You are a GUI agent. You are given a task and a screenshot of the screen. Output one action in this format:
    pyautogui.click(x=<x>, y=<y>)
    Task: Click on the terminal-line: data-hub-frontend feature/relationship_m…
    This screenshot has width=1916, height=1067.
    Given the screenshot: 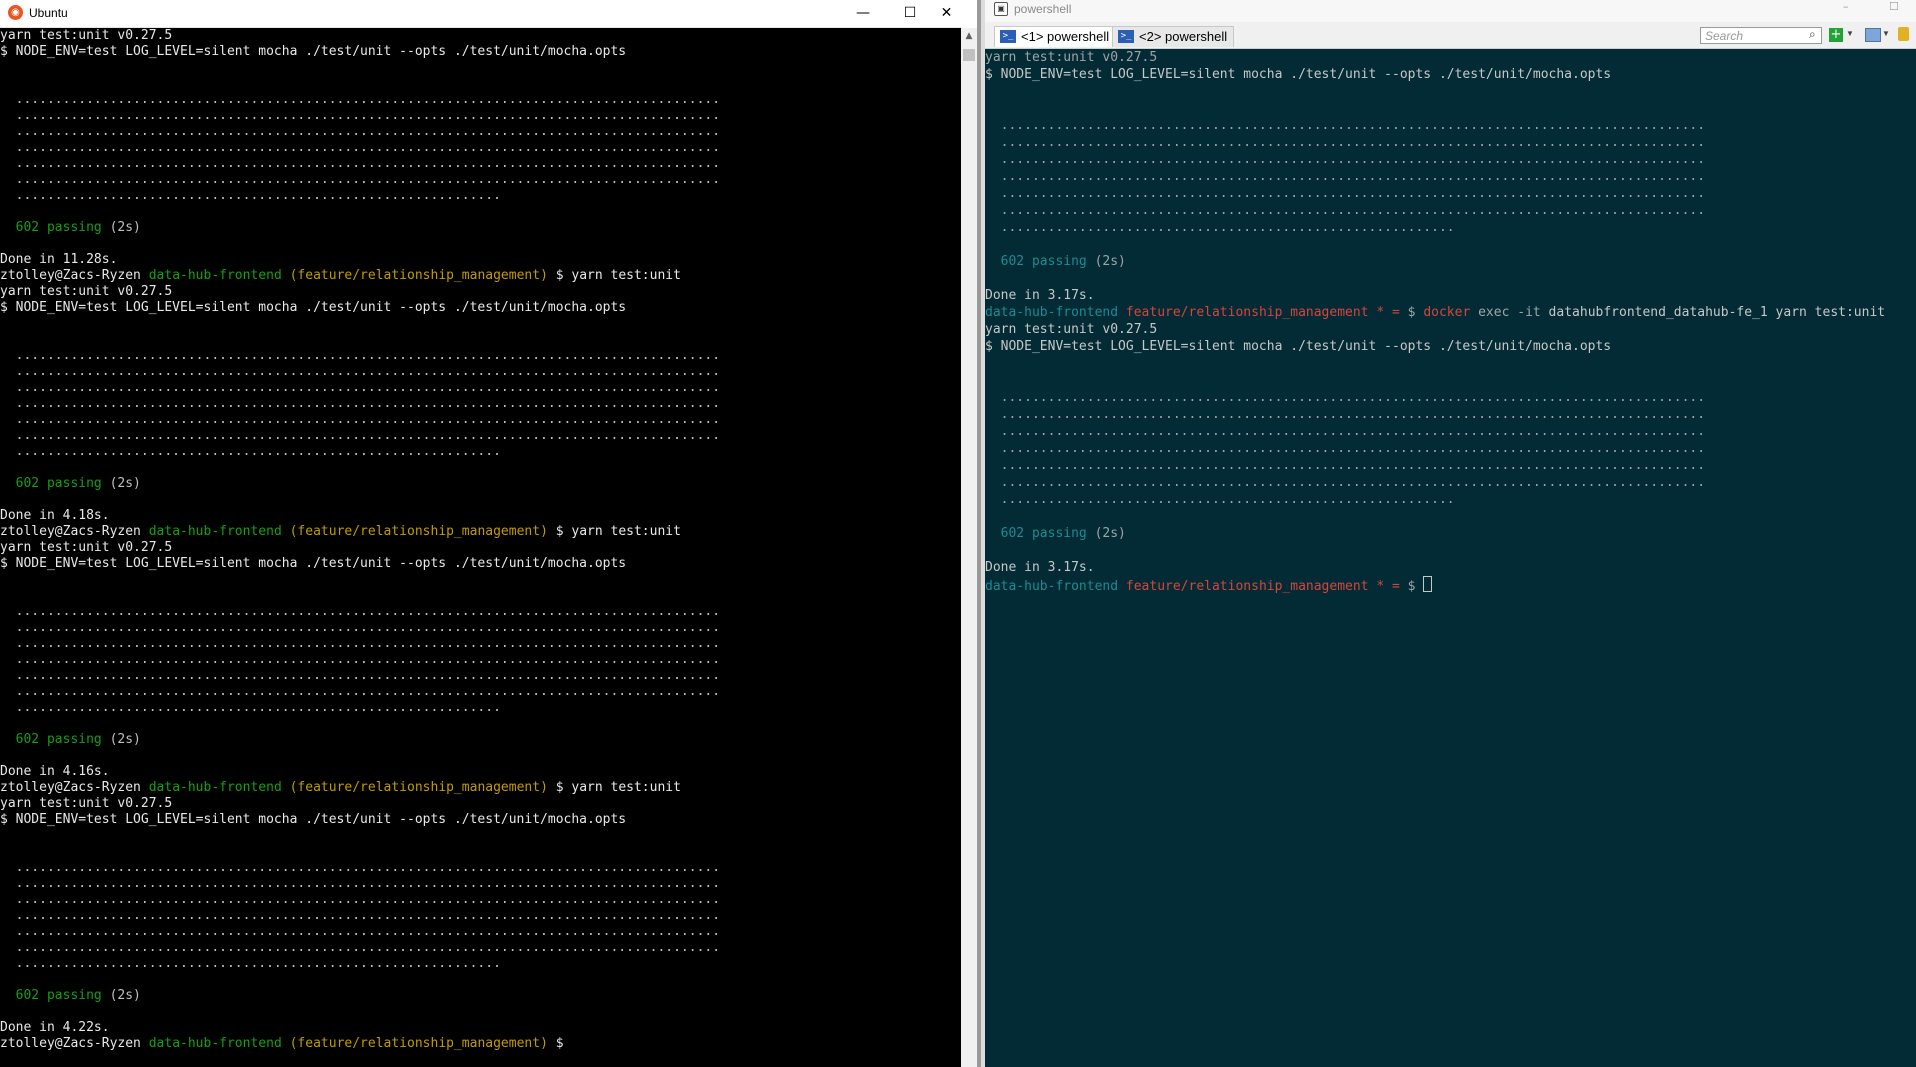 What is the action you would take?
    pyautogui.click(x=1450, y=312)
    